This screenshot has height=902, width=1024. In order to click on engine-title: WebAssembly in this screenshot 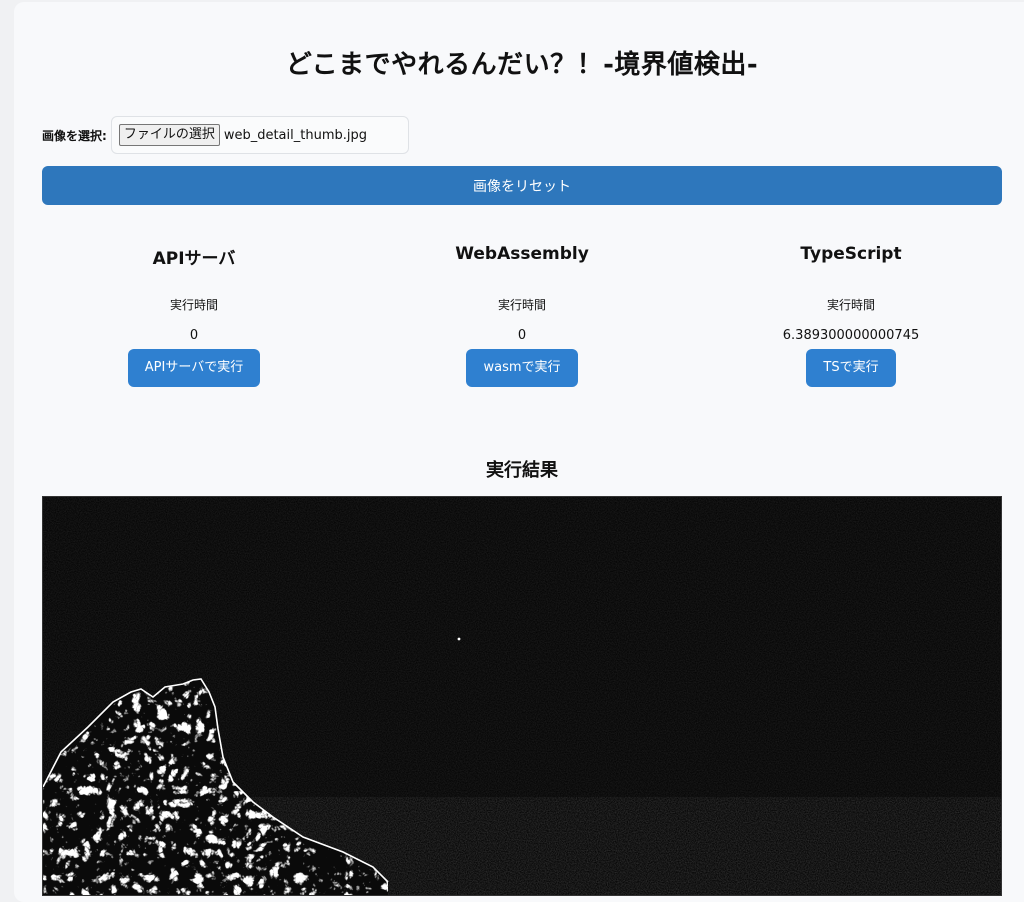, I will do `click(522, 254)`.